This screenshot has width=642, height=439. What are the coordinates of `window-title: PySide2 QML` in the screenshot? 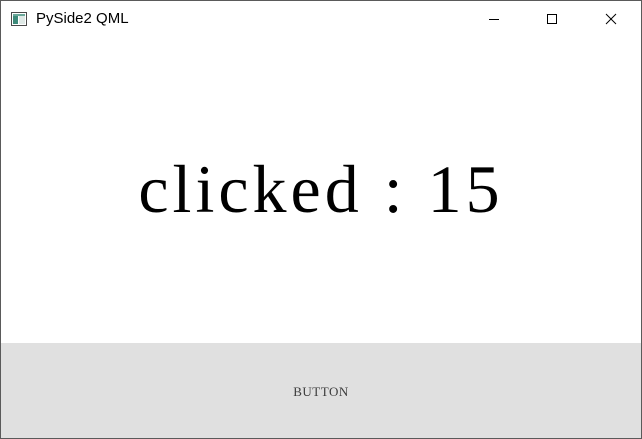 It's located at (82, 18).